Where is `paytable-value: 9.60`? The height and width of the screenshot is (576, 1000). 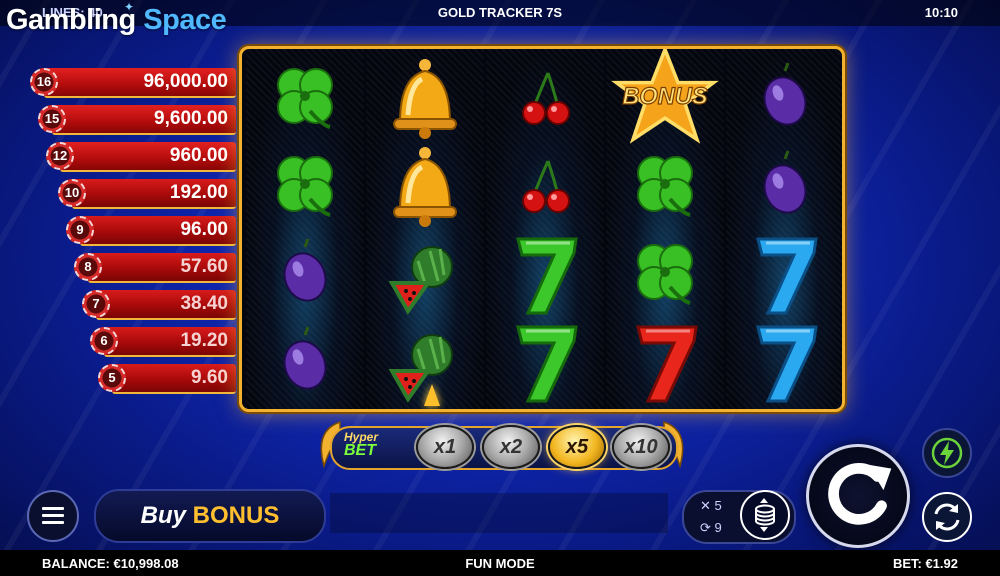
paytable-value: 9.60 is located at coordinates (209, 377).